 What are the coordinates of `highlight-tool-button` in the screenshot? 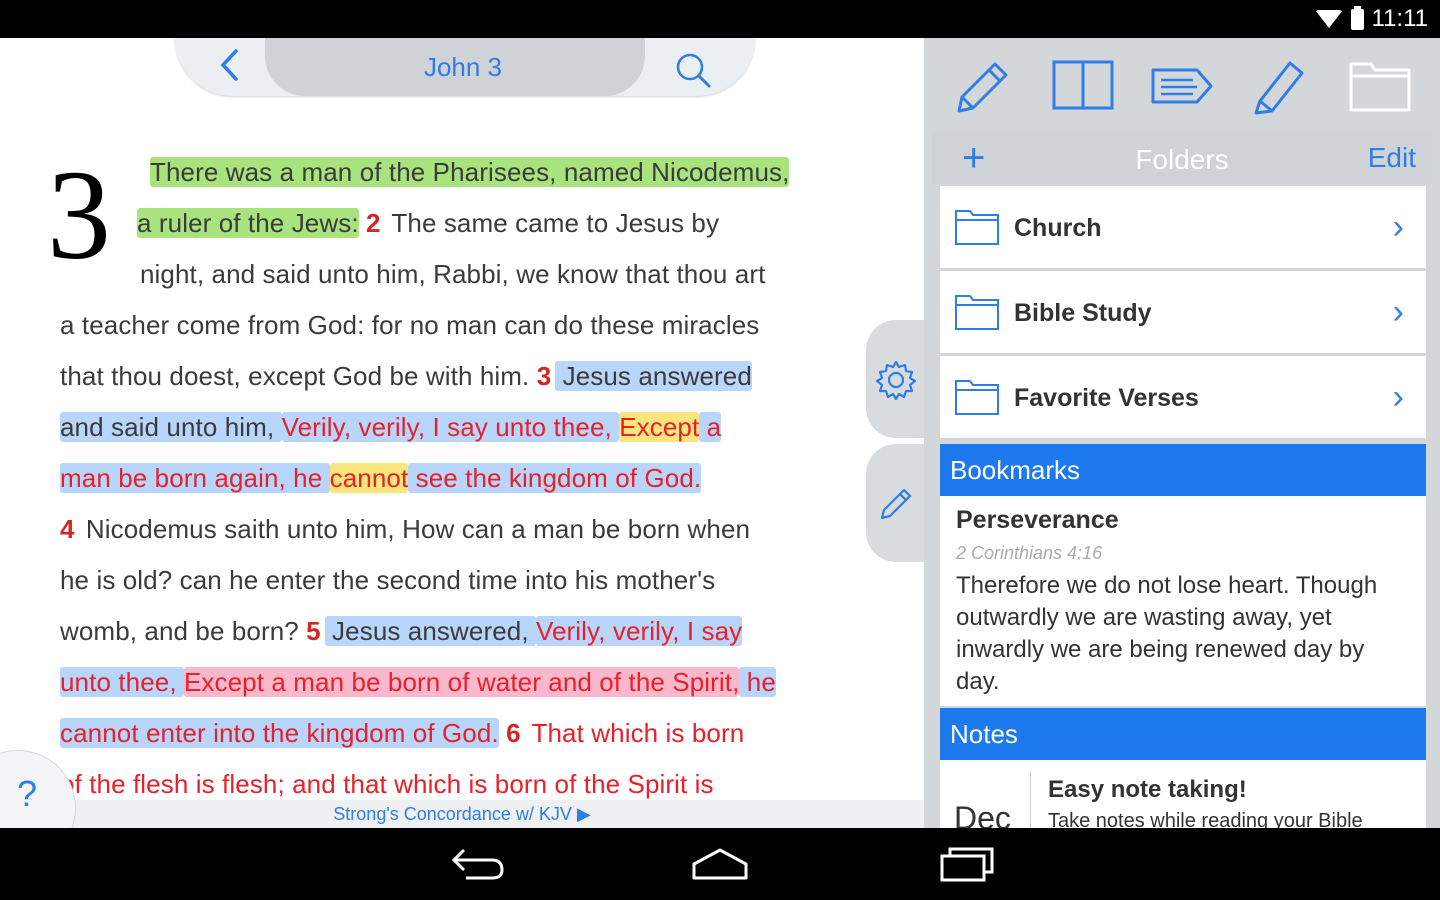 It's located at (1281, 86).